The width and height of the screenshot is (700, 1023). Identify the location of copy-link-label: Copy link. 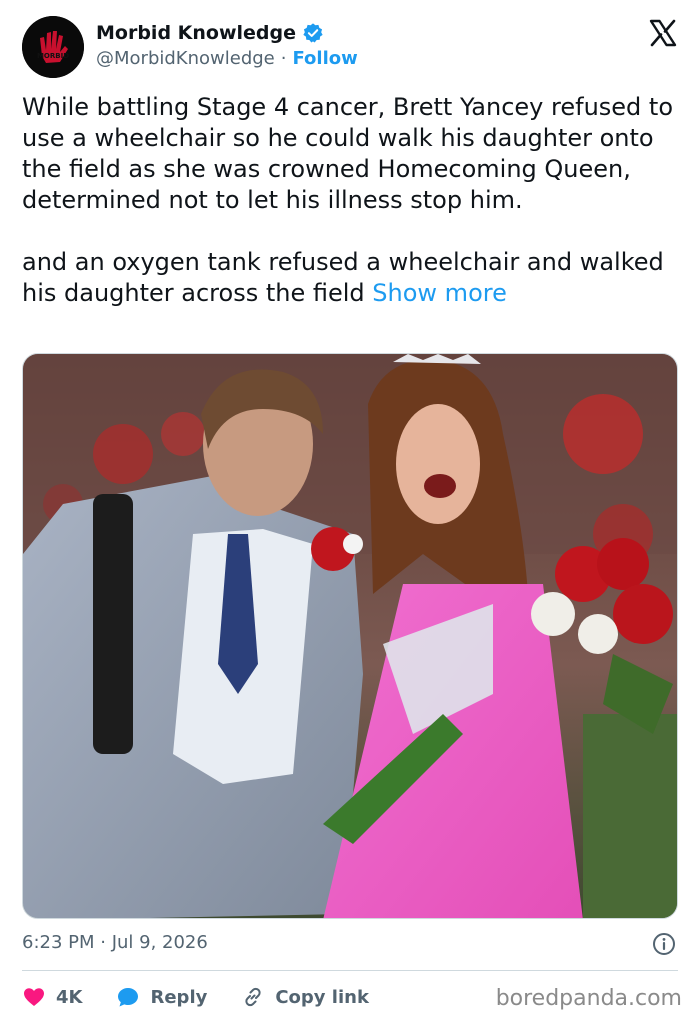
(322, 997).